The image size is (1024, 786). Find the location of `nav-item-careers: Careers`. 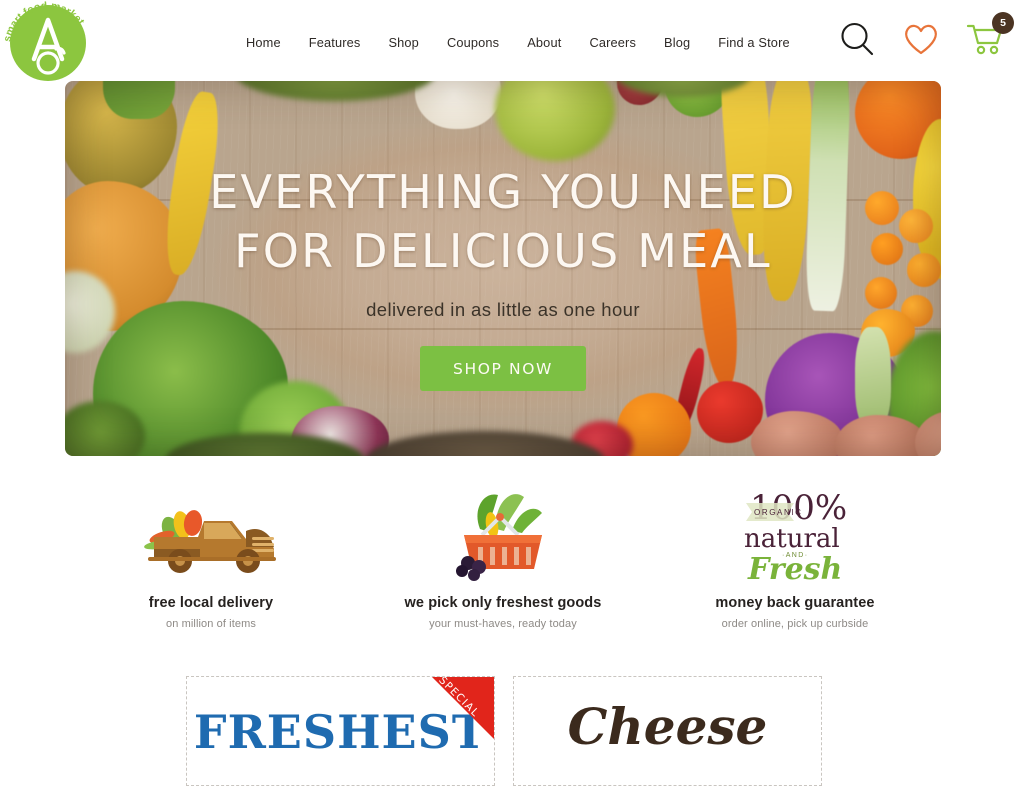

nav-item-careers: Careers is located at coordinates (612, 42).